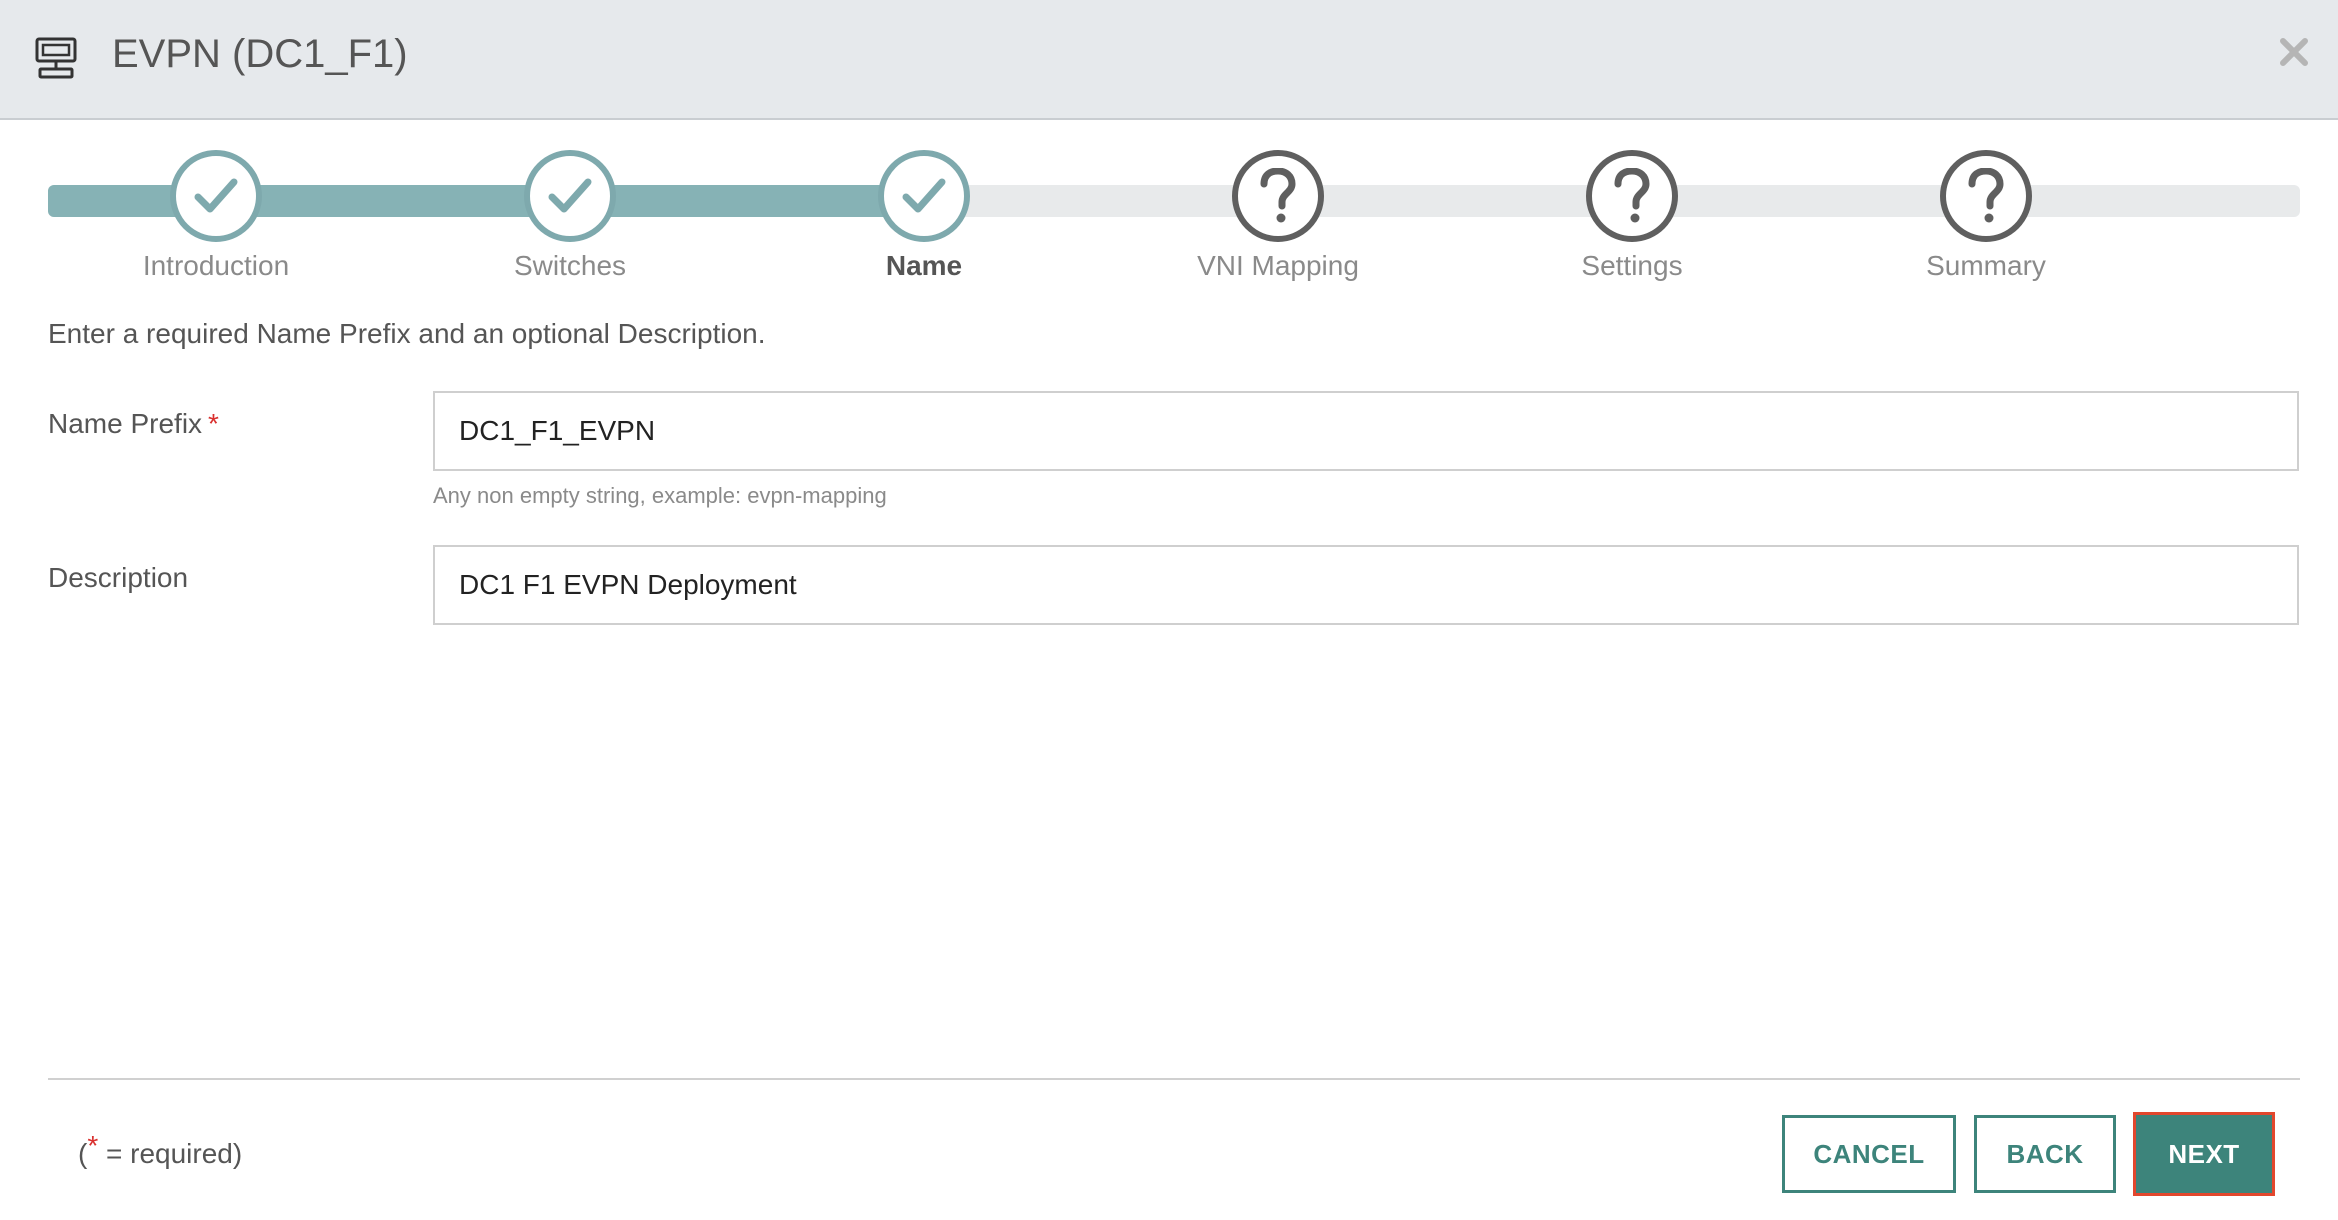  I want to click on required-legend-star: *, so click(93, 1145).